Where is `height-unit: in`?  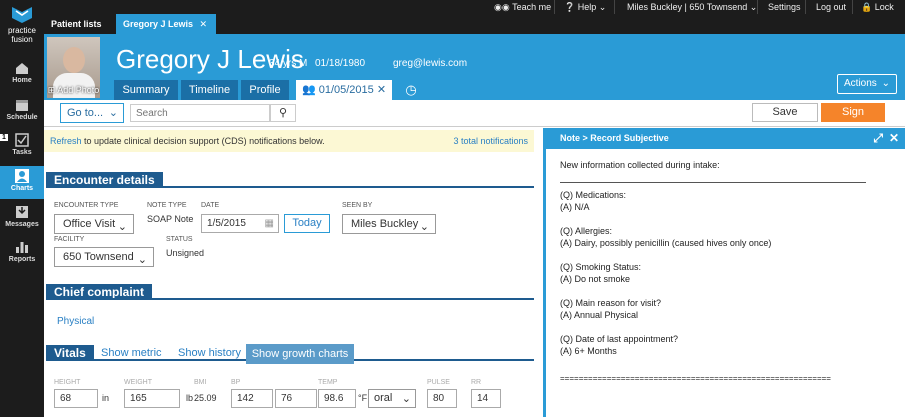
height-unit: in is located at coordinates (106, 398).